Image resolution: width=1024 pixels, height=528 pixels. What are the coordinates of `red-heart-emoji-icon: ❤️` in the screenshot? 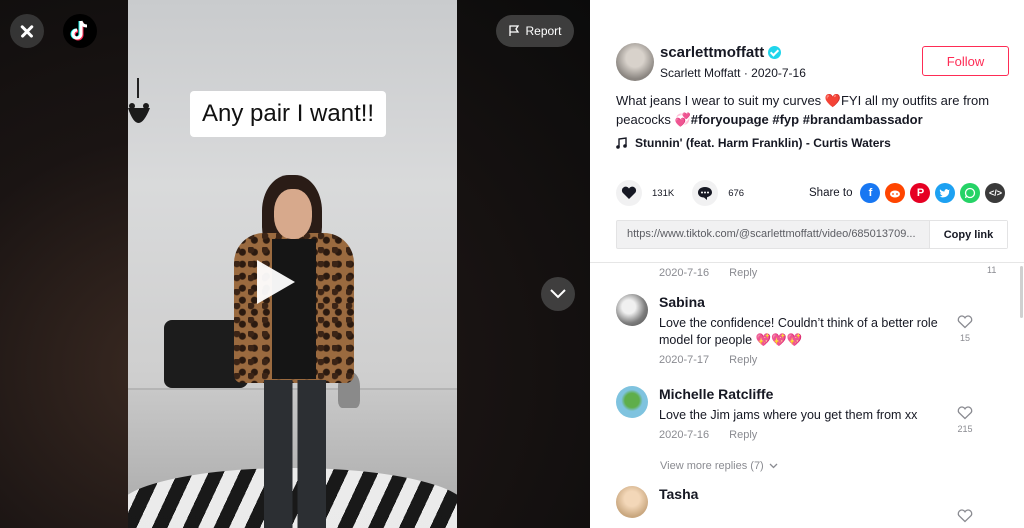 It's located at (832, 100).